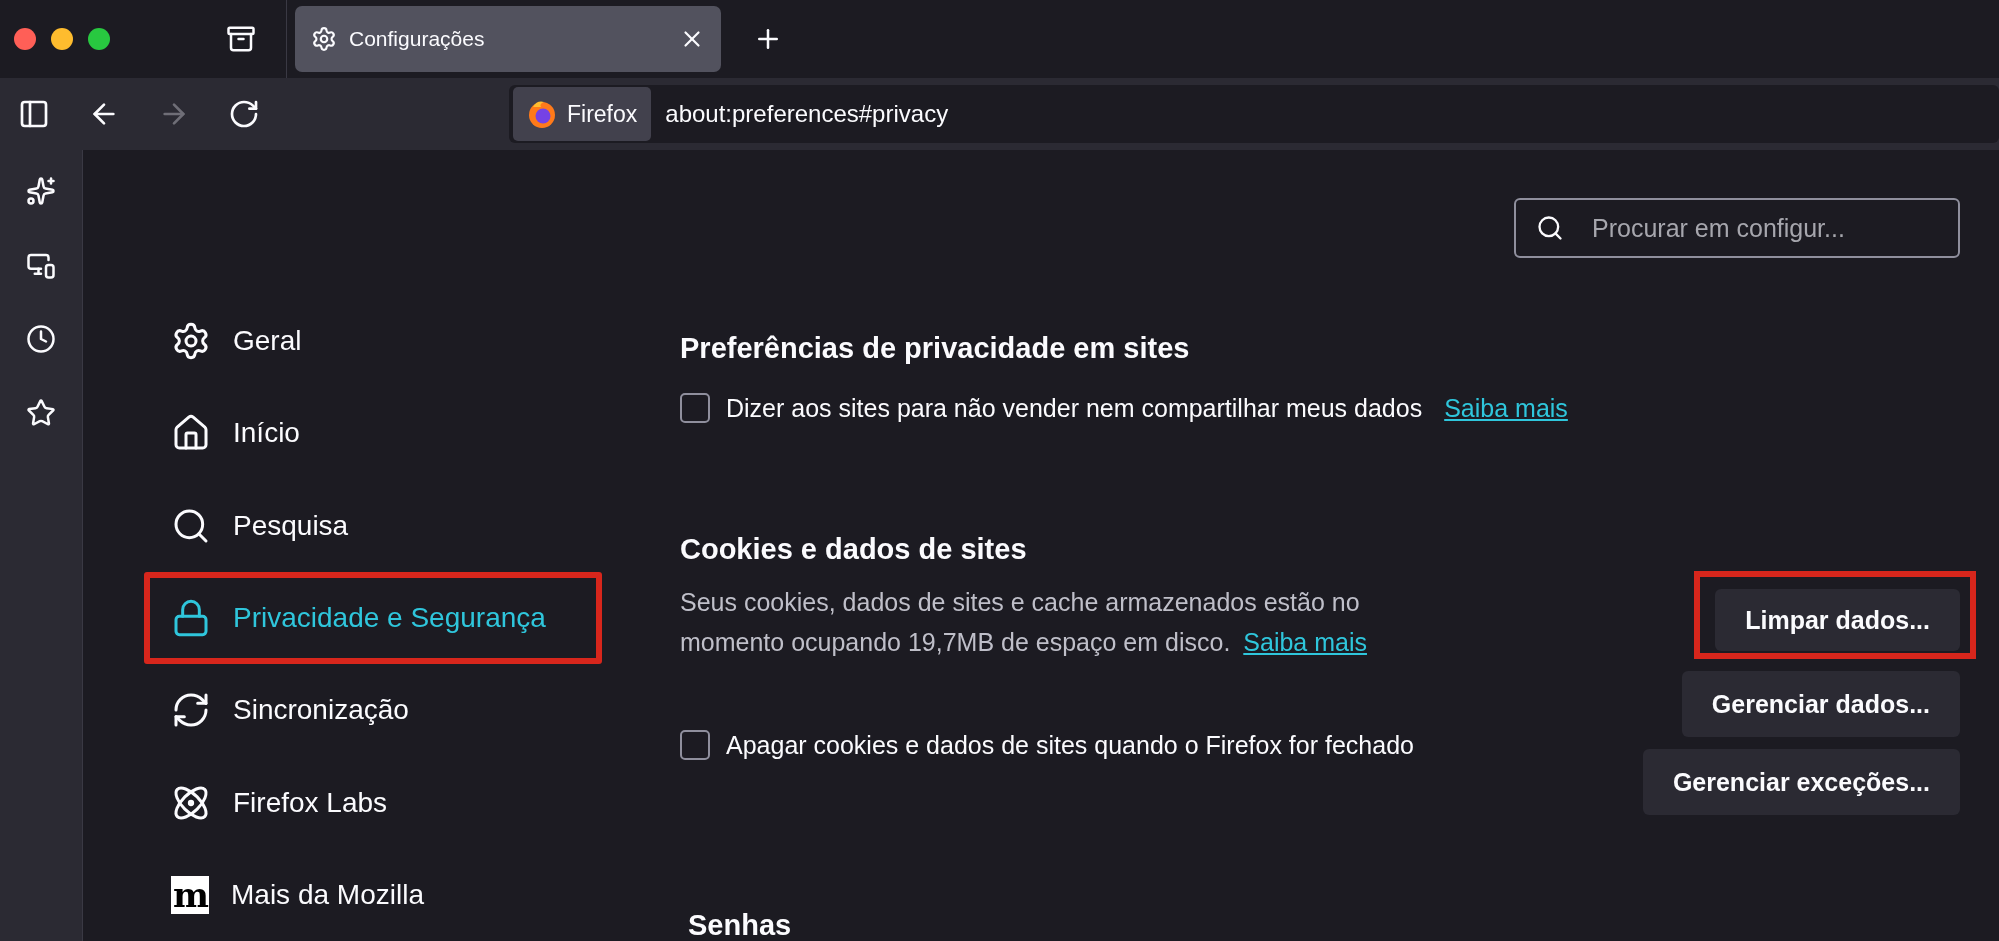 Image resolution: width=1999 pixels, height=941 pixels. Describe the element at coordinates (324, 39) in the screenshot. I see `gear-icon` at that location.